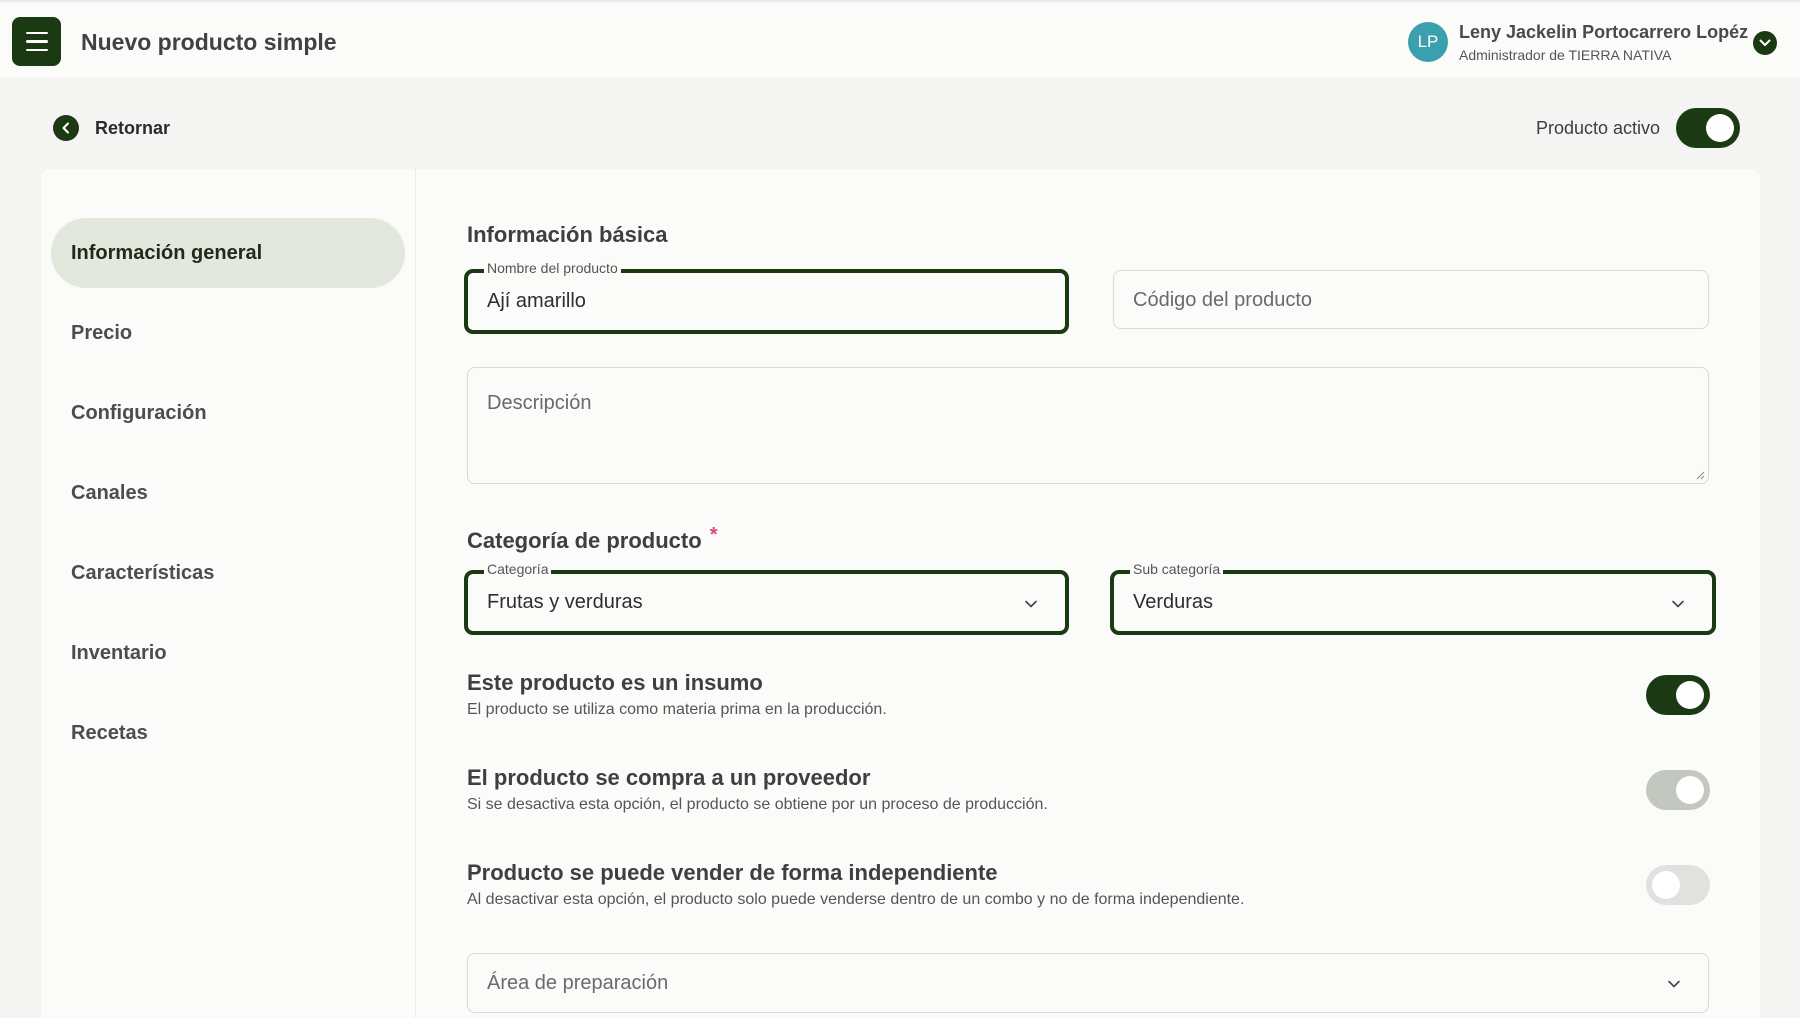 This screenshot has height=1018, width=1800. What do you see at coordinates (567, 234) in the screenshot?
I see `basic-info-title: Información básica` at bounding box center [567, 234].